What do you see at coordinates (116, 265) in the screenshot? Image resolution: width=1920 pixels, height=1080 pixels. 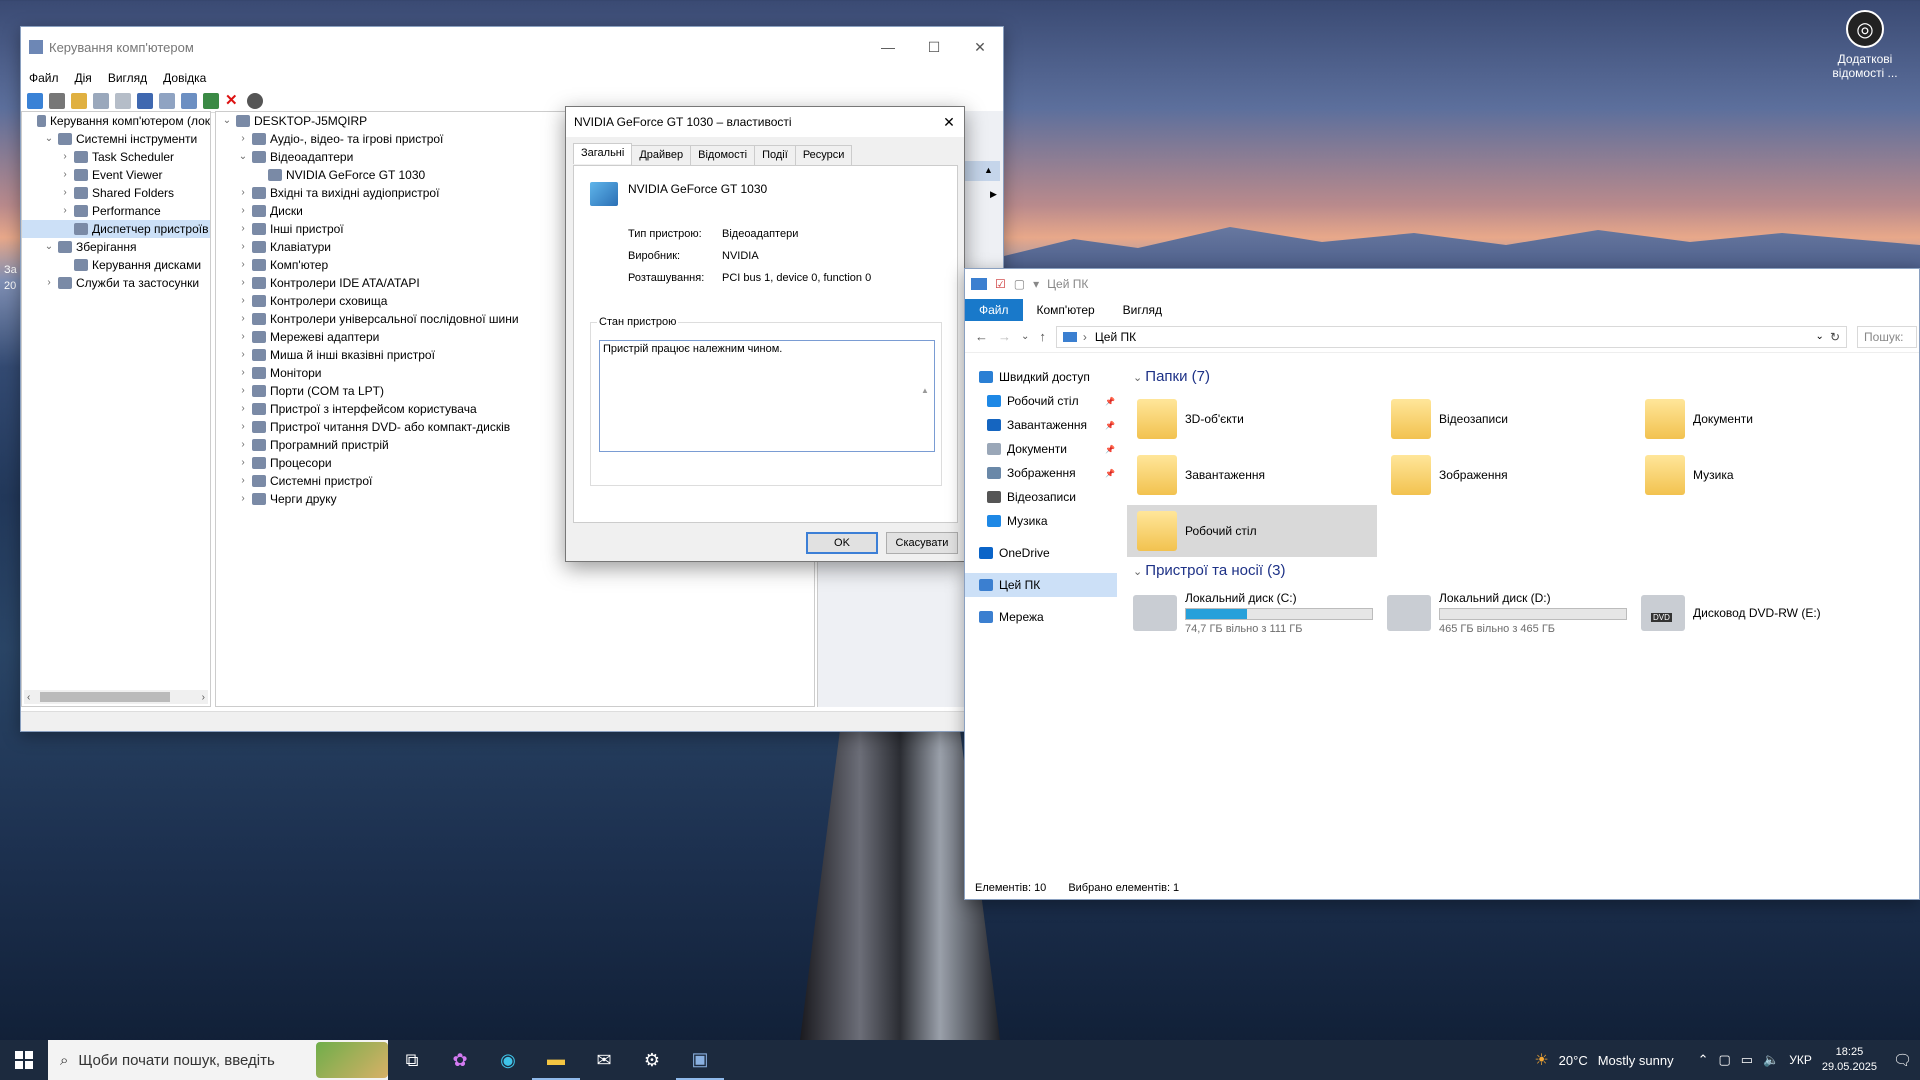 I see `left-tree-row: Керування дисками` at bounding box center [116, 265].